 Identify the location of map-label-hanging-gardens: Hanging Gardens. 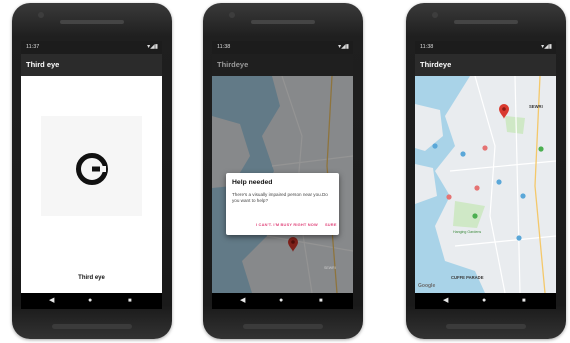
(467, 232).